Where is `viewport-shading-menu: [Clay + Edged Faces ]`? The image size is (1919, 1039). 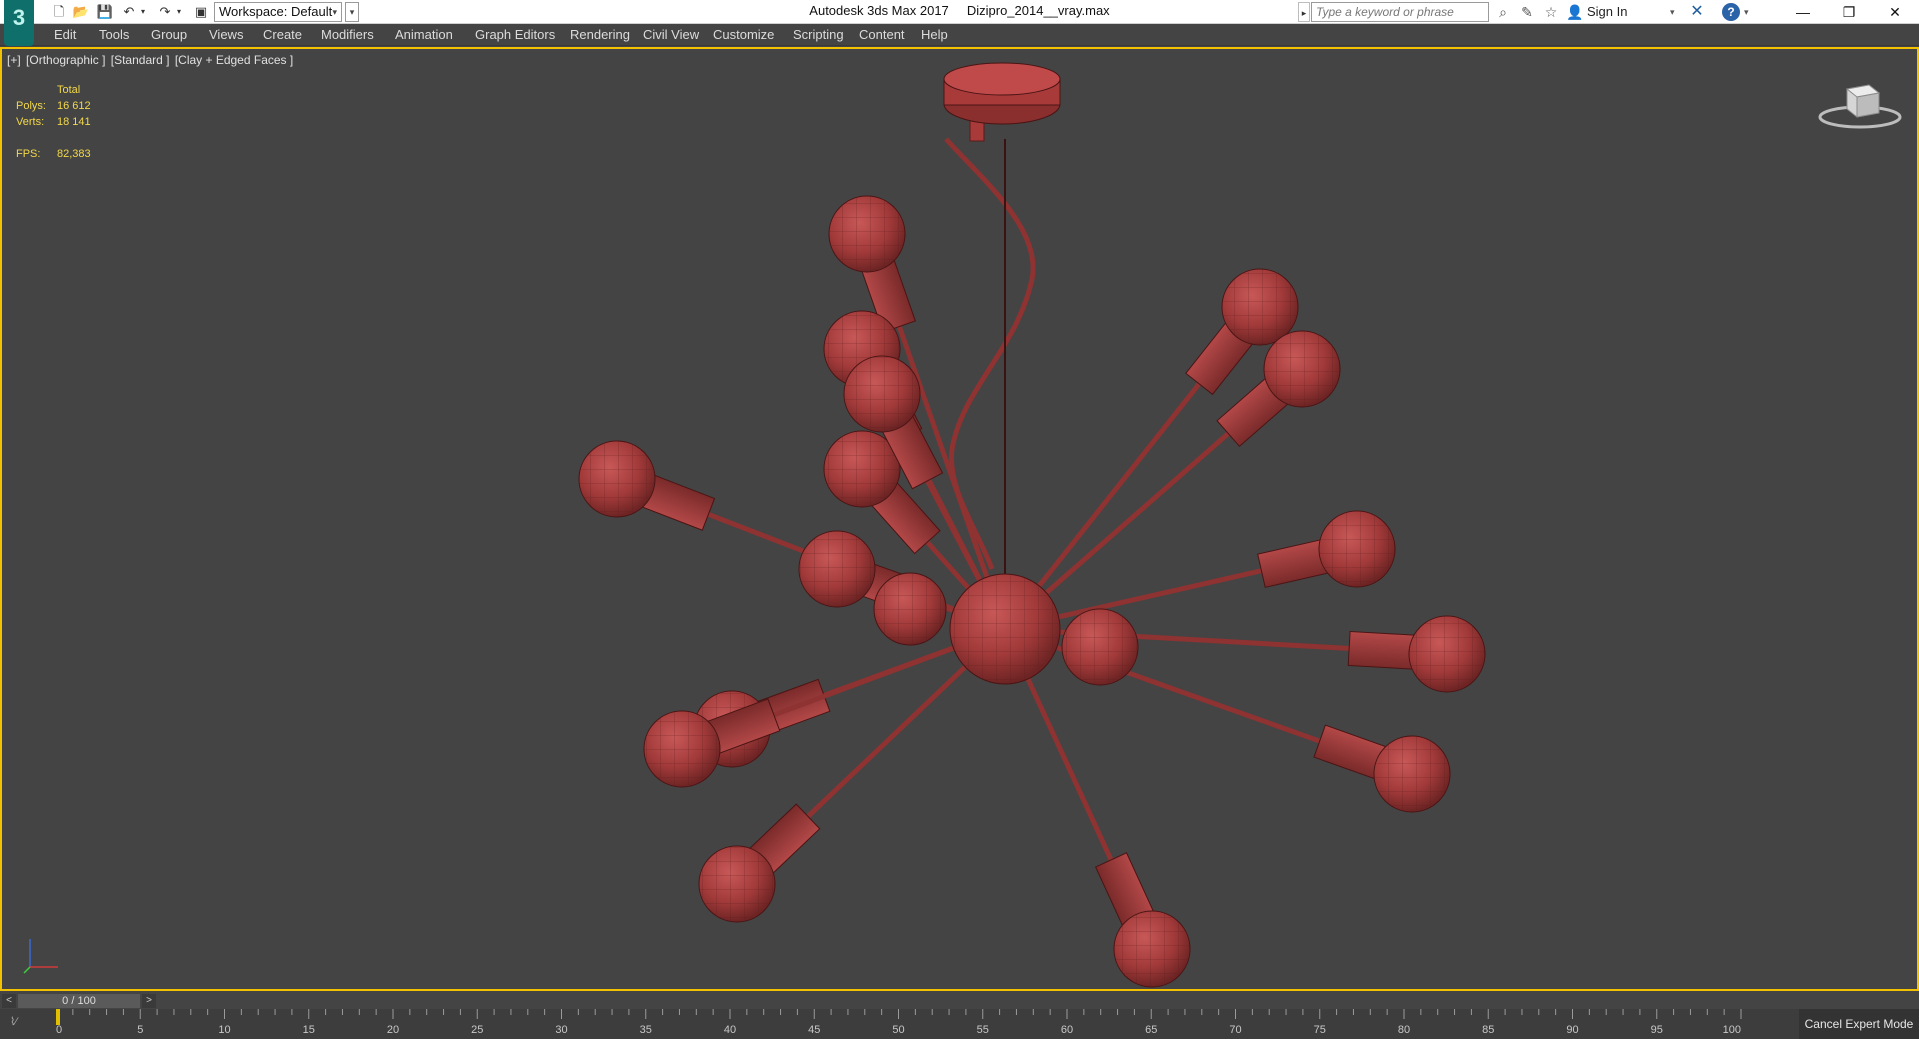
viewport-shading-menu: [Clay + Edged Faces ] is located at coordinates (234, 60).